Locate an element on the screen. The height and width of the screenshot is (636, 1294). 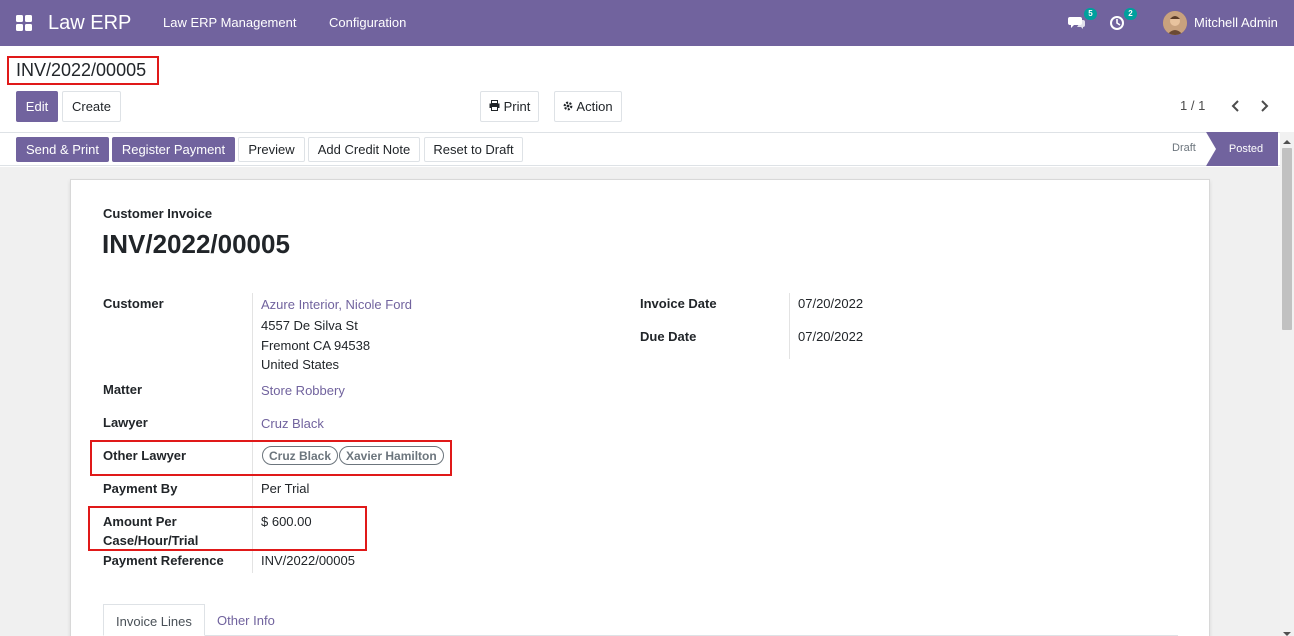
invoice-date-value: 07/20/2022 is located at coordinates (831, 303).